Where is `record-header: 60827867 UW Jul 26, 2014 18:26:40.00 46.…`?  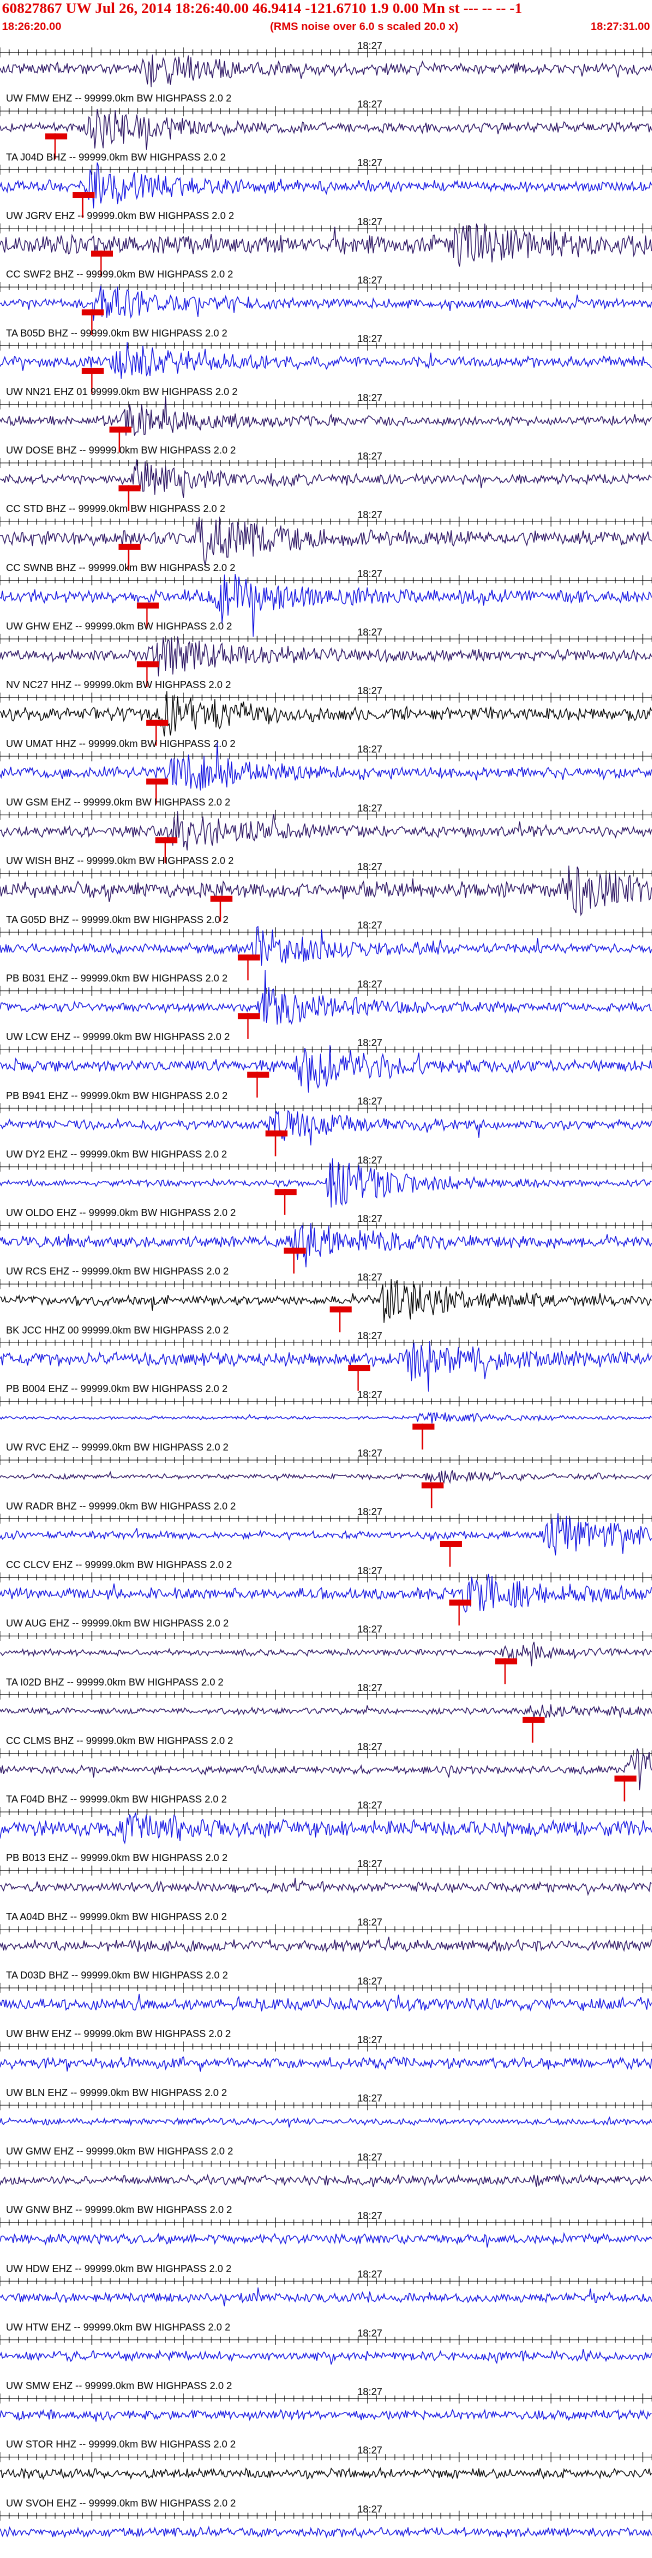
record-header: 60827867 UW Jul 26, 2014 18:26:40.00 46.… is located at coordinates (326, 18).